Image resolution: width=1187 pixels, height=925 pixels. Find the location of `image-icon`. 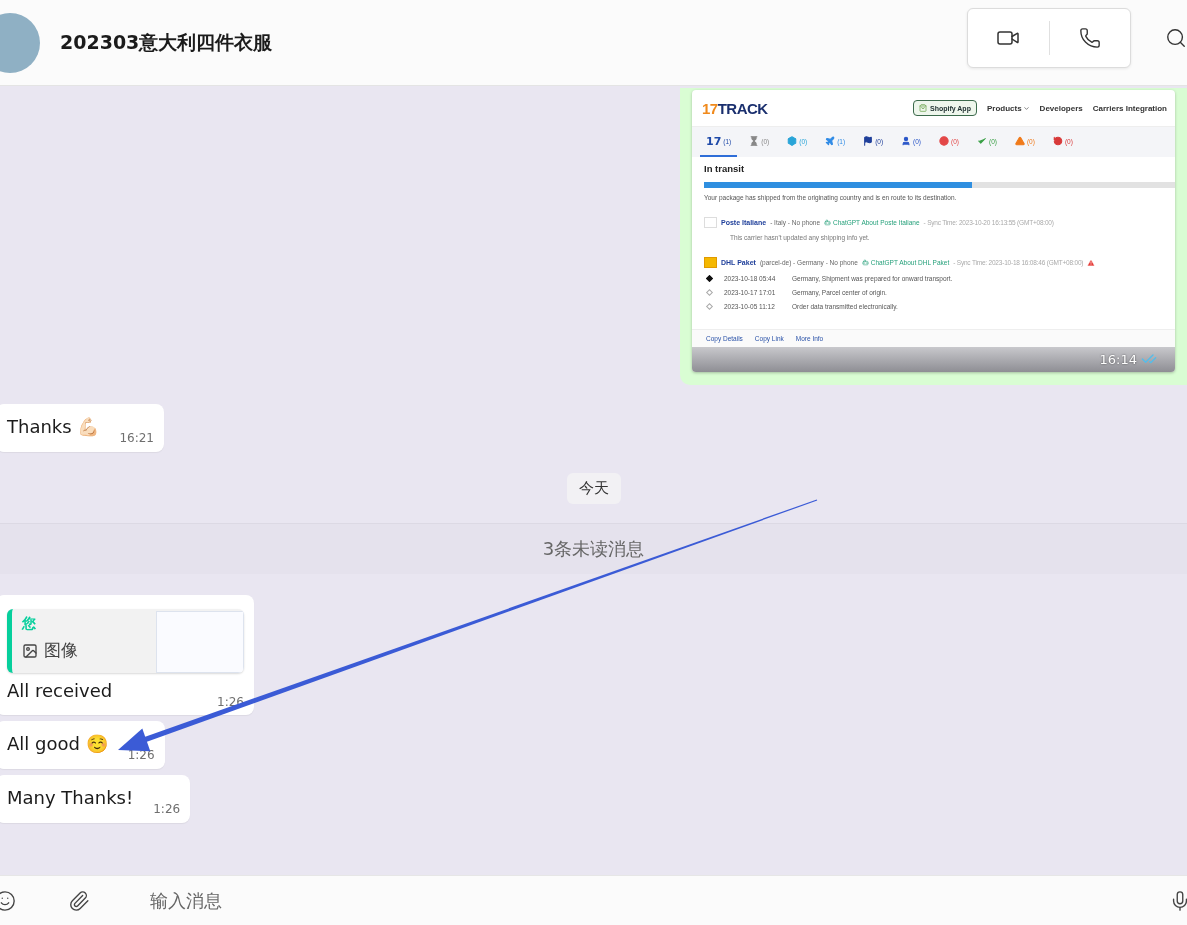

image-icon is located at coordinates (30, 650).